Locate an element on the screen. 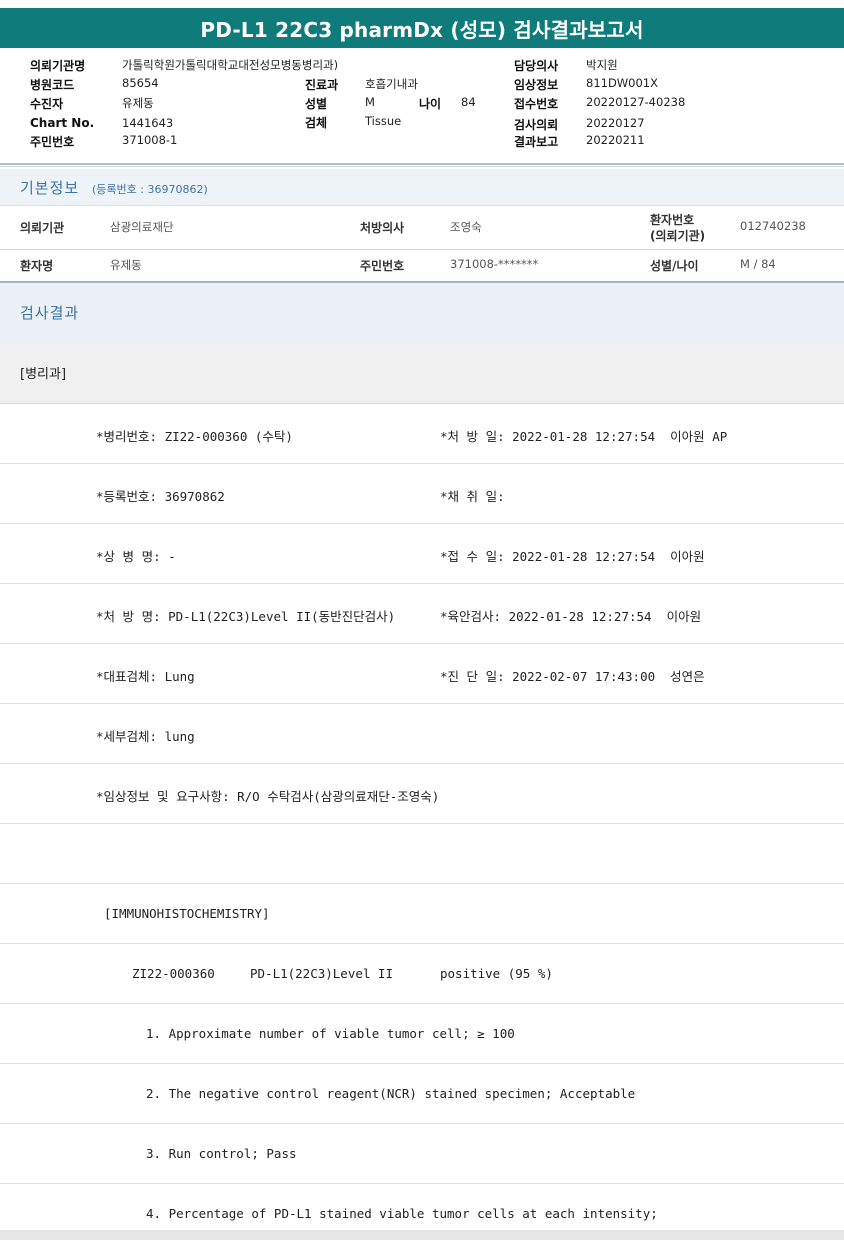  requesting-institution-label: 의뢰기관 is located at coordinates (42, 228).